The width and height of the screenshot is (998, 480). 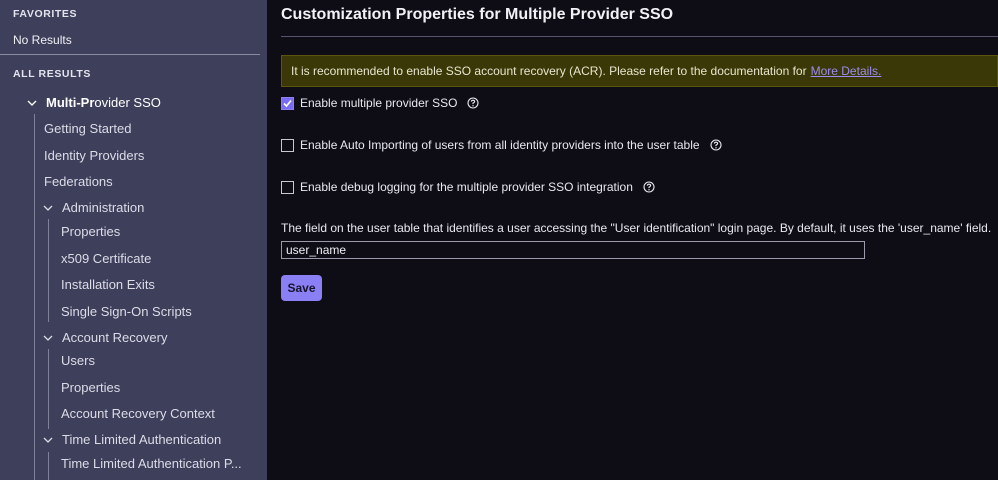 What do you see at coordinates (127, 102) in the screenshot?
I see `sidebar-item-label-rest: ovider SSO` at bounding box center [127, 102].